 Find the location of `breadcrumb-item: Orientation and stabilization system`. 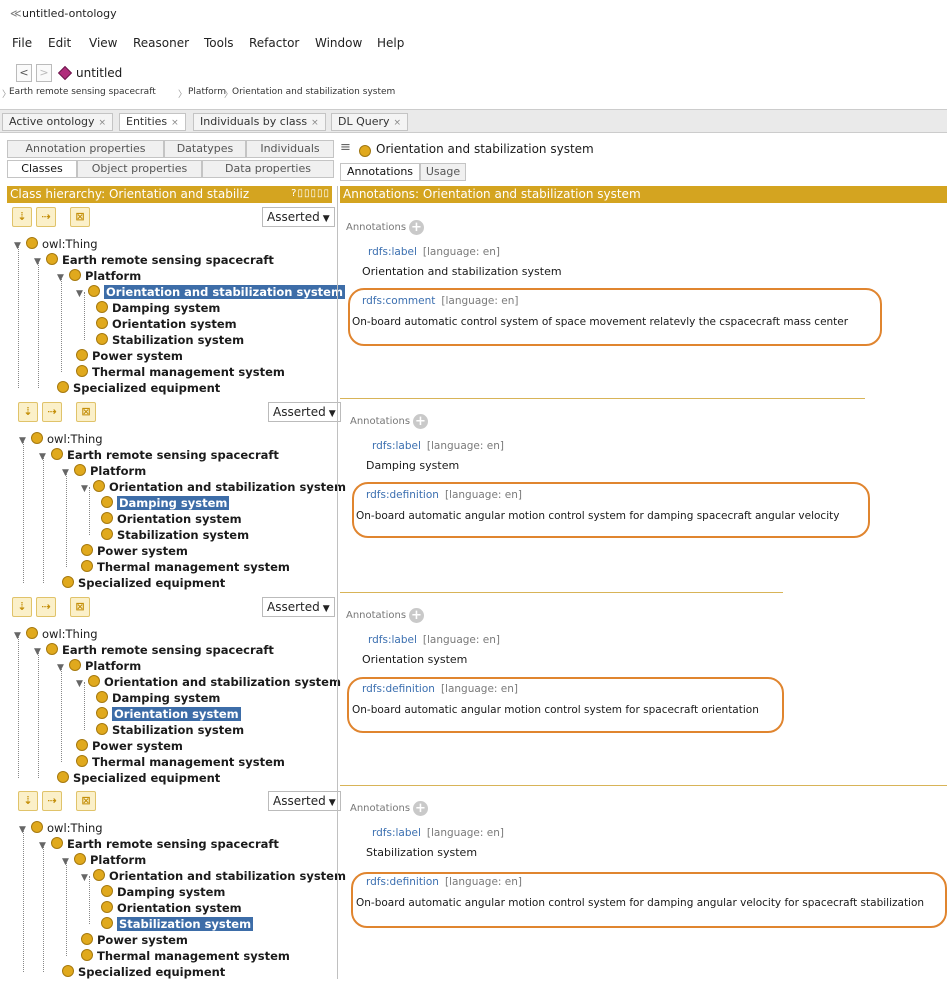

breadcrumb-item: Orientation and stabilization system is located at coordinates (313, 92).